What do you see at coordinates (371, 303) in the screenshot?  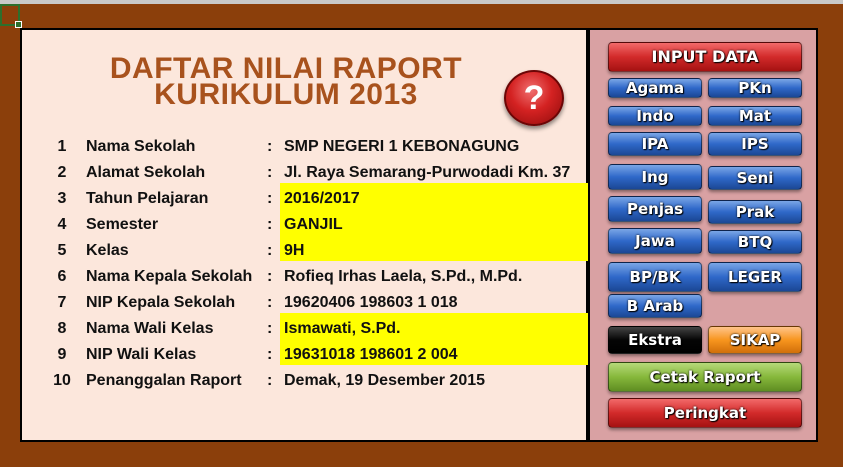 I see `field-value: 19620406 198603 1 018` at bounding box center [371, 303].